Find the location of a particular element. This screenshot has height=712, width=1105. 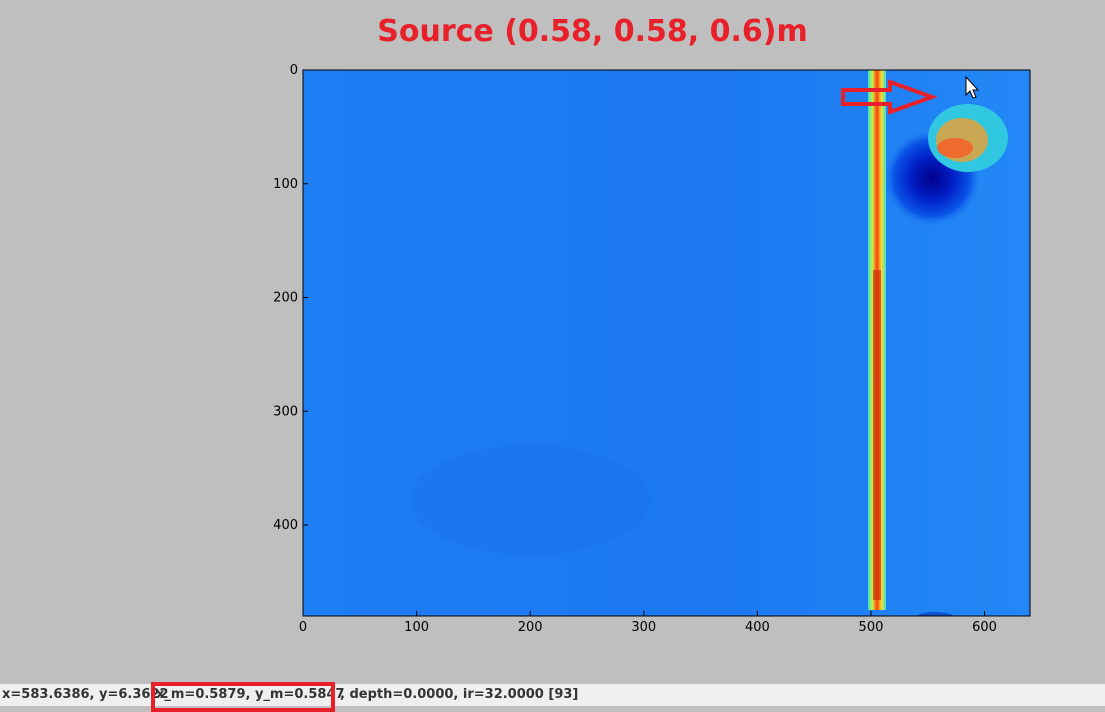

x-tick-label: 600 is located at coordinates (984, 627).